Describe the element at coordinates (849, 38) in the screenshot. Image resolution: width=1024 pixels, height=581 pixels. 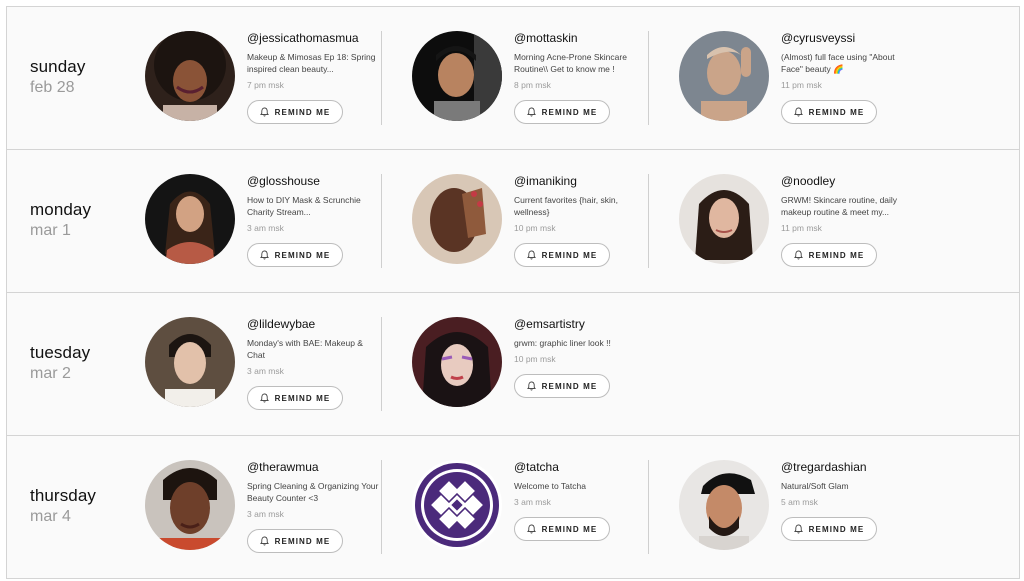
I see `creator-handle: @cyrusveyssi` at that location.